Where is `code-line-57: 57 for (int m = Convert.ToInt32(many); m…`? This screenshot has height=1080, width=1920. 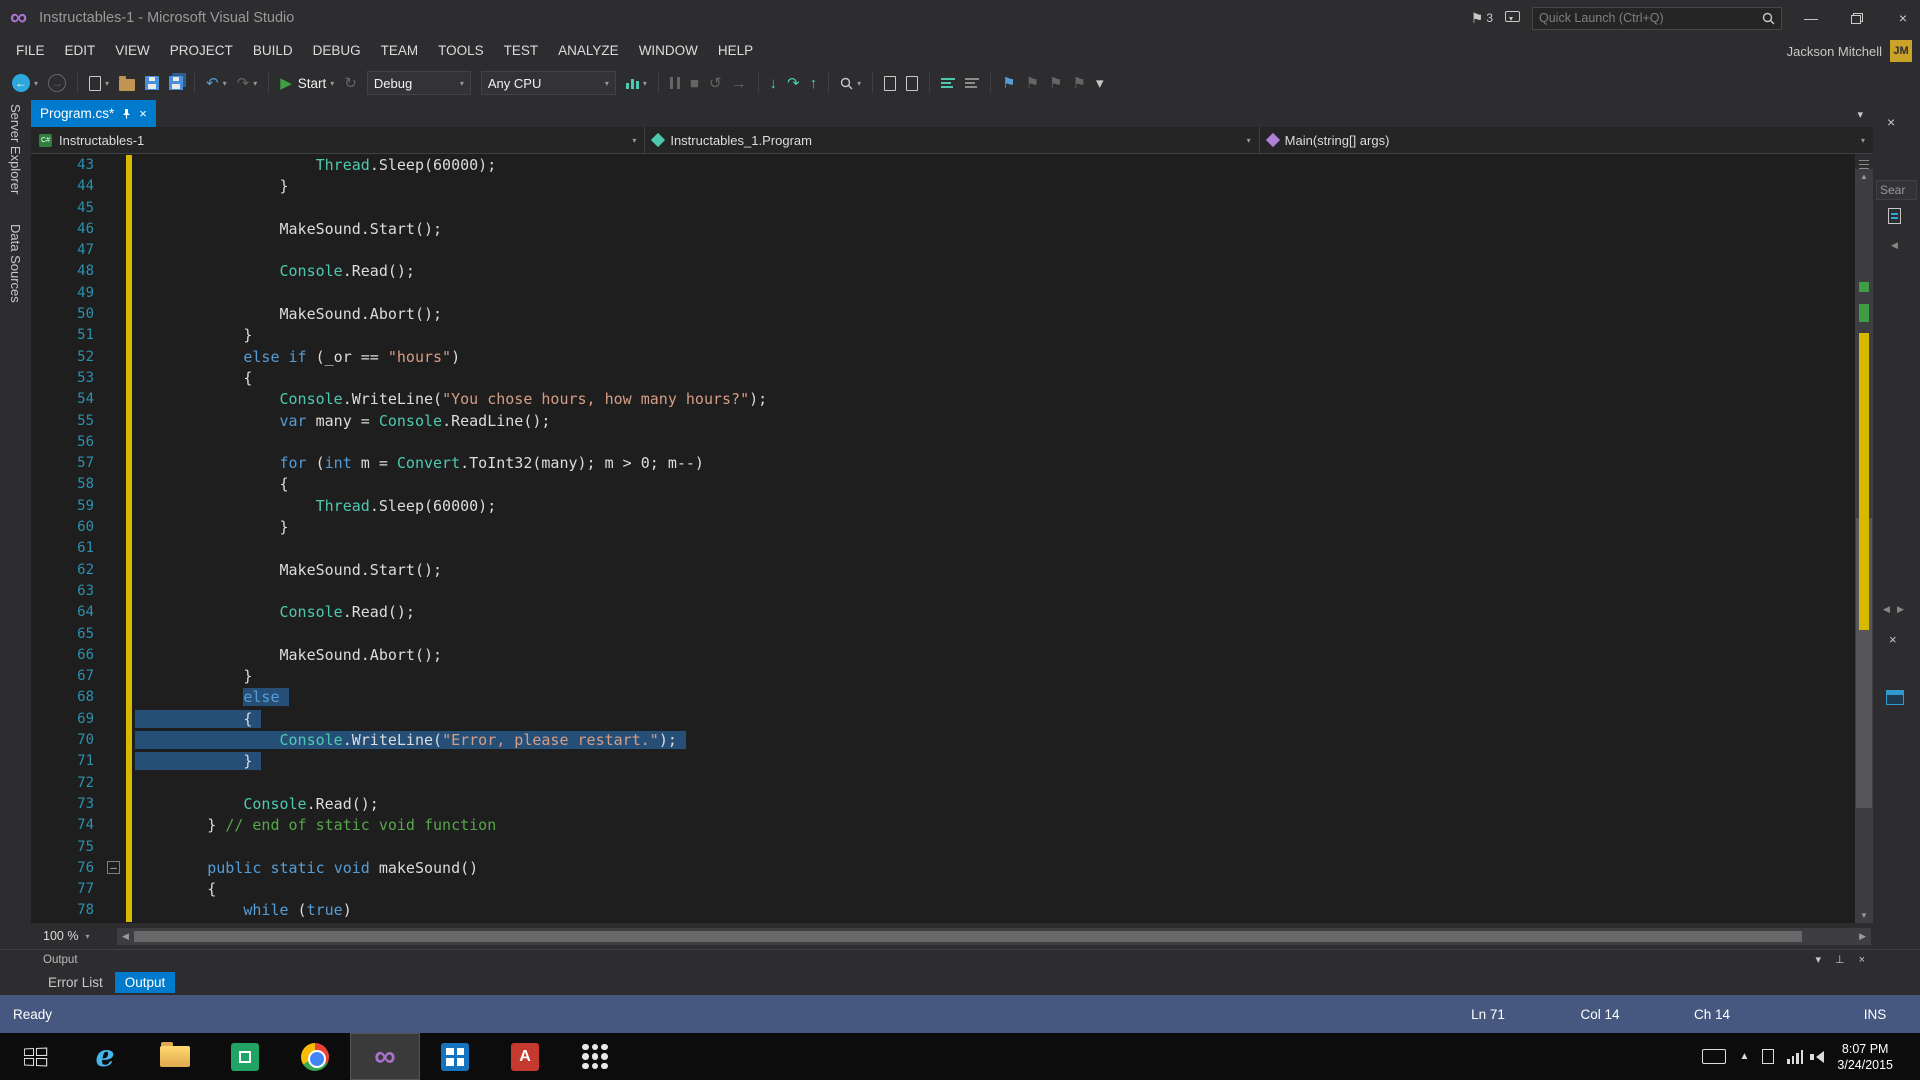
code-line-57: 57 for (int m = Convert.ToInt32(many); m… is located at coordinates (943, 464).